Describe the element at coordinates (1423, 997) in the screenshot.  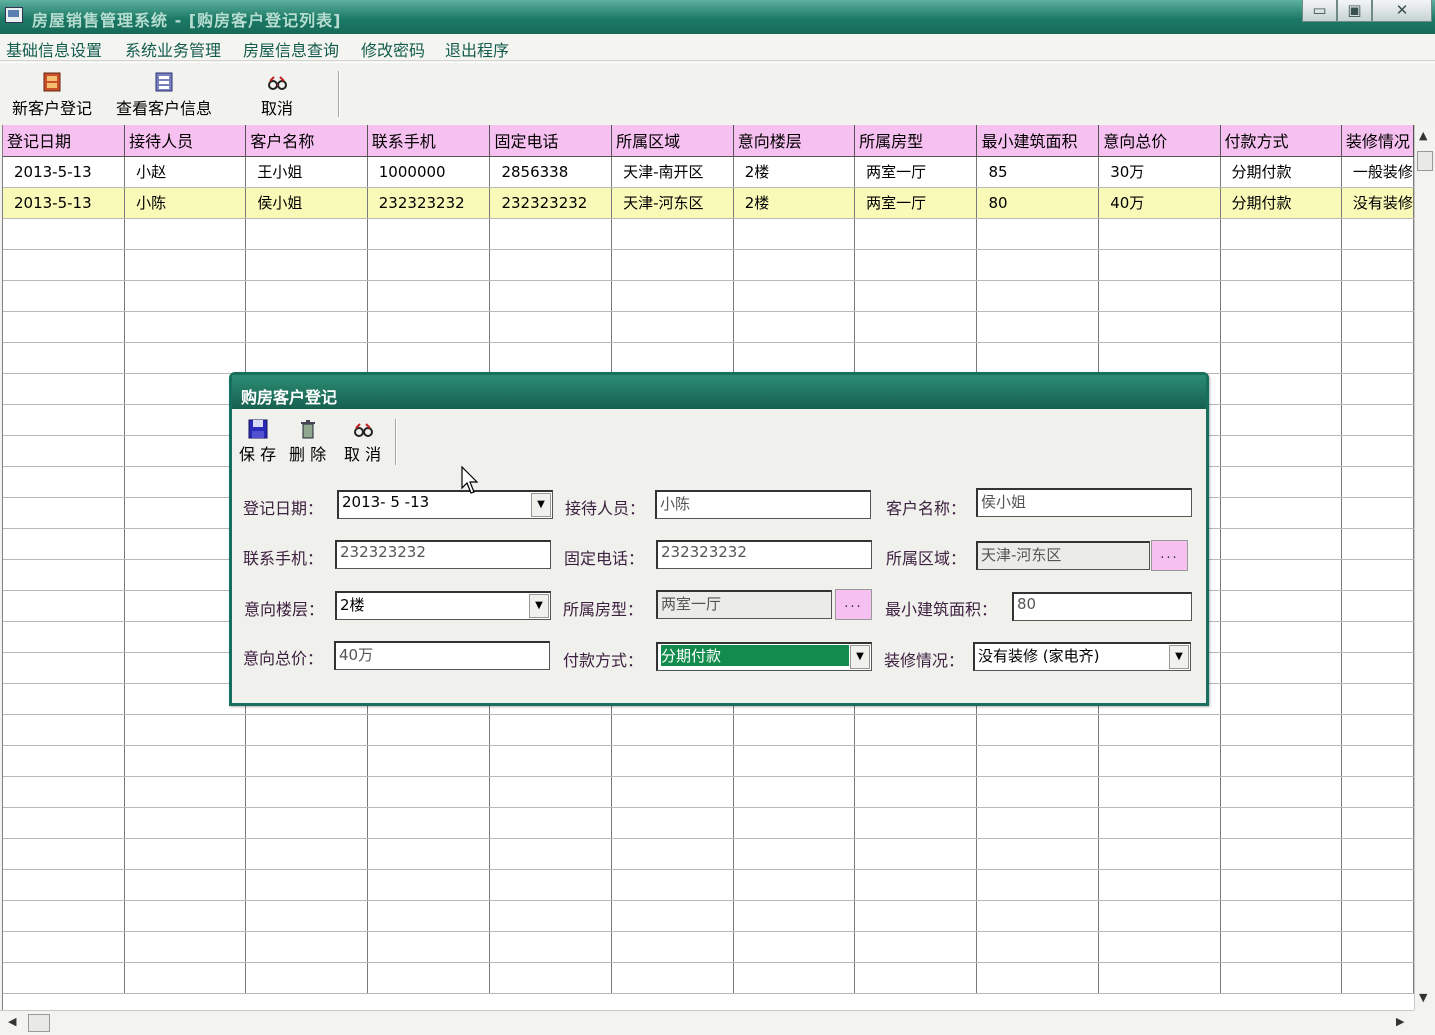
I see `scroll-down-arrow: ▼` at that location.